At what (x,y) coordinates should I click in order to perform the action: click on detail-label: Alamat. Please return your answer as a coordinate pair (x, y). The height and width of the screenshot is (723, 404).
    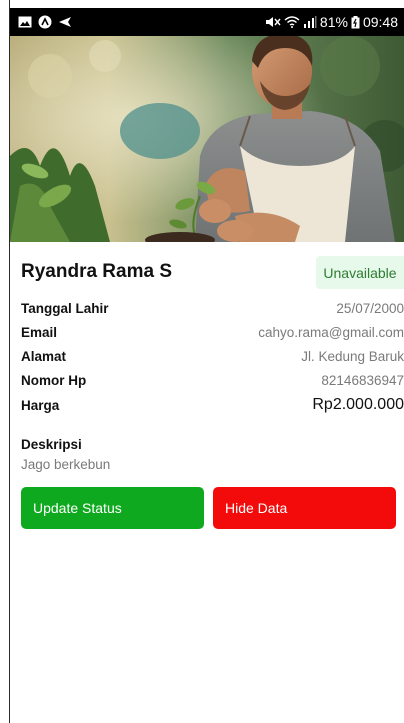
    Looking at the image, I should click on (44, 356).